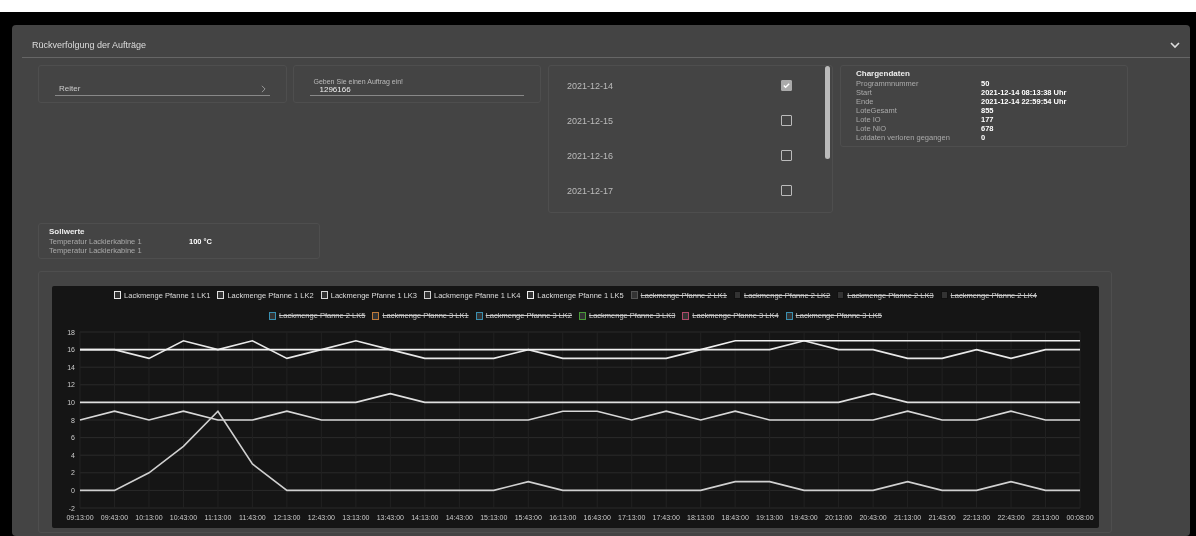 The height and width of the screenshot is (536, 1196). Describe the element at coordinates (590, 190) in the screenshot. I see `date-label: 2021-12-17` at that location.